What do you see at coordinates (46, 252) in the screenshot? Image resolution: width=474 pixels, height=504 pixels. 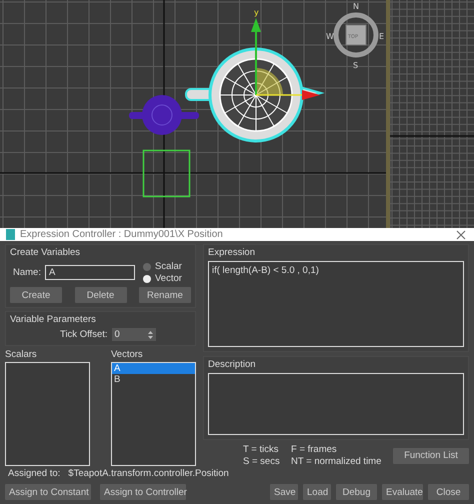 I see `group-title: Create Variables` at bounding box center [46, 252].